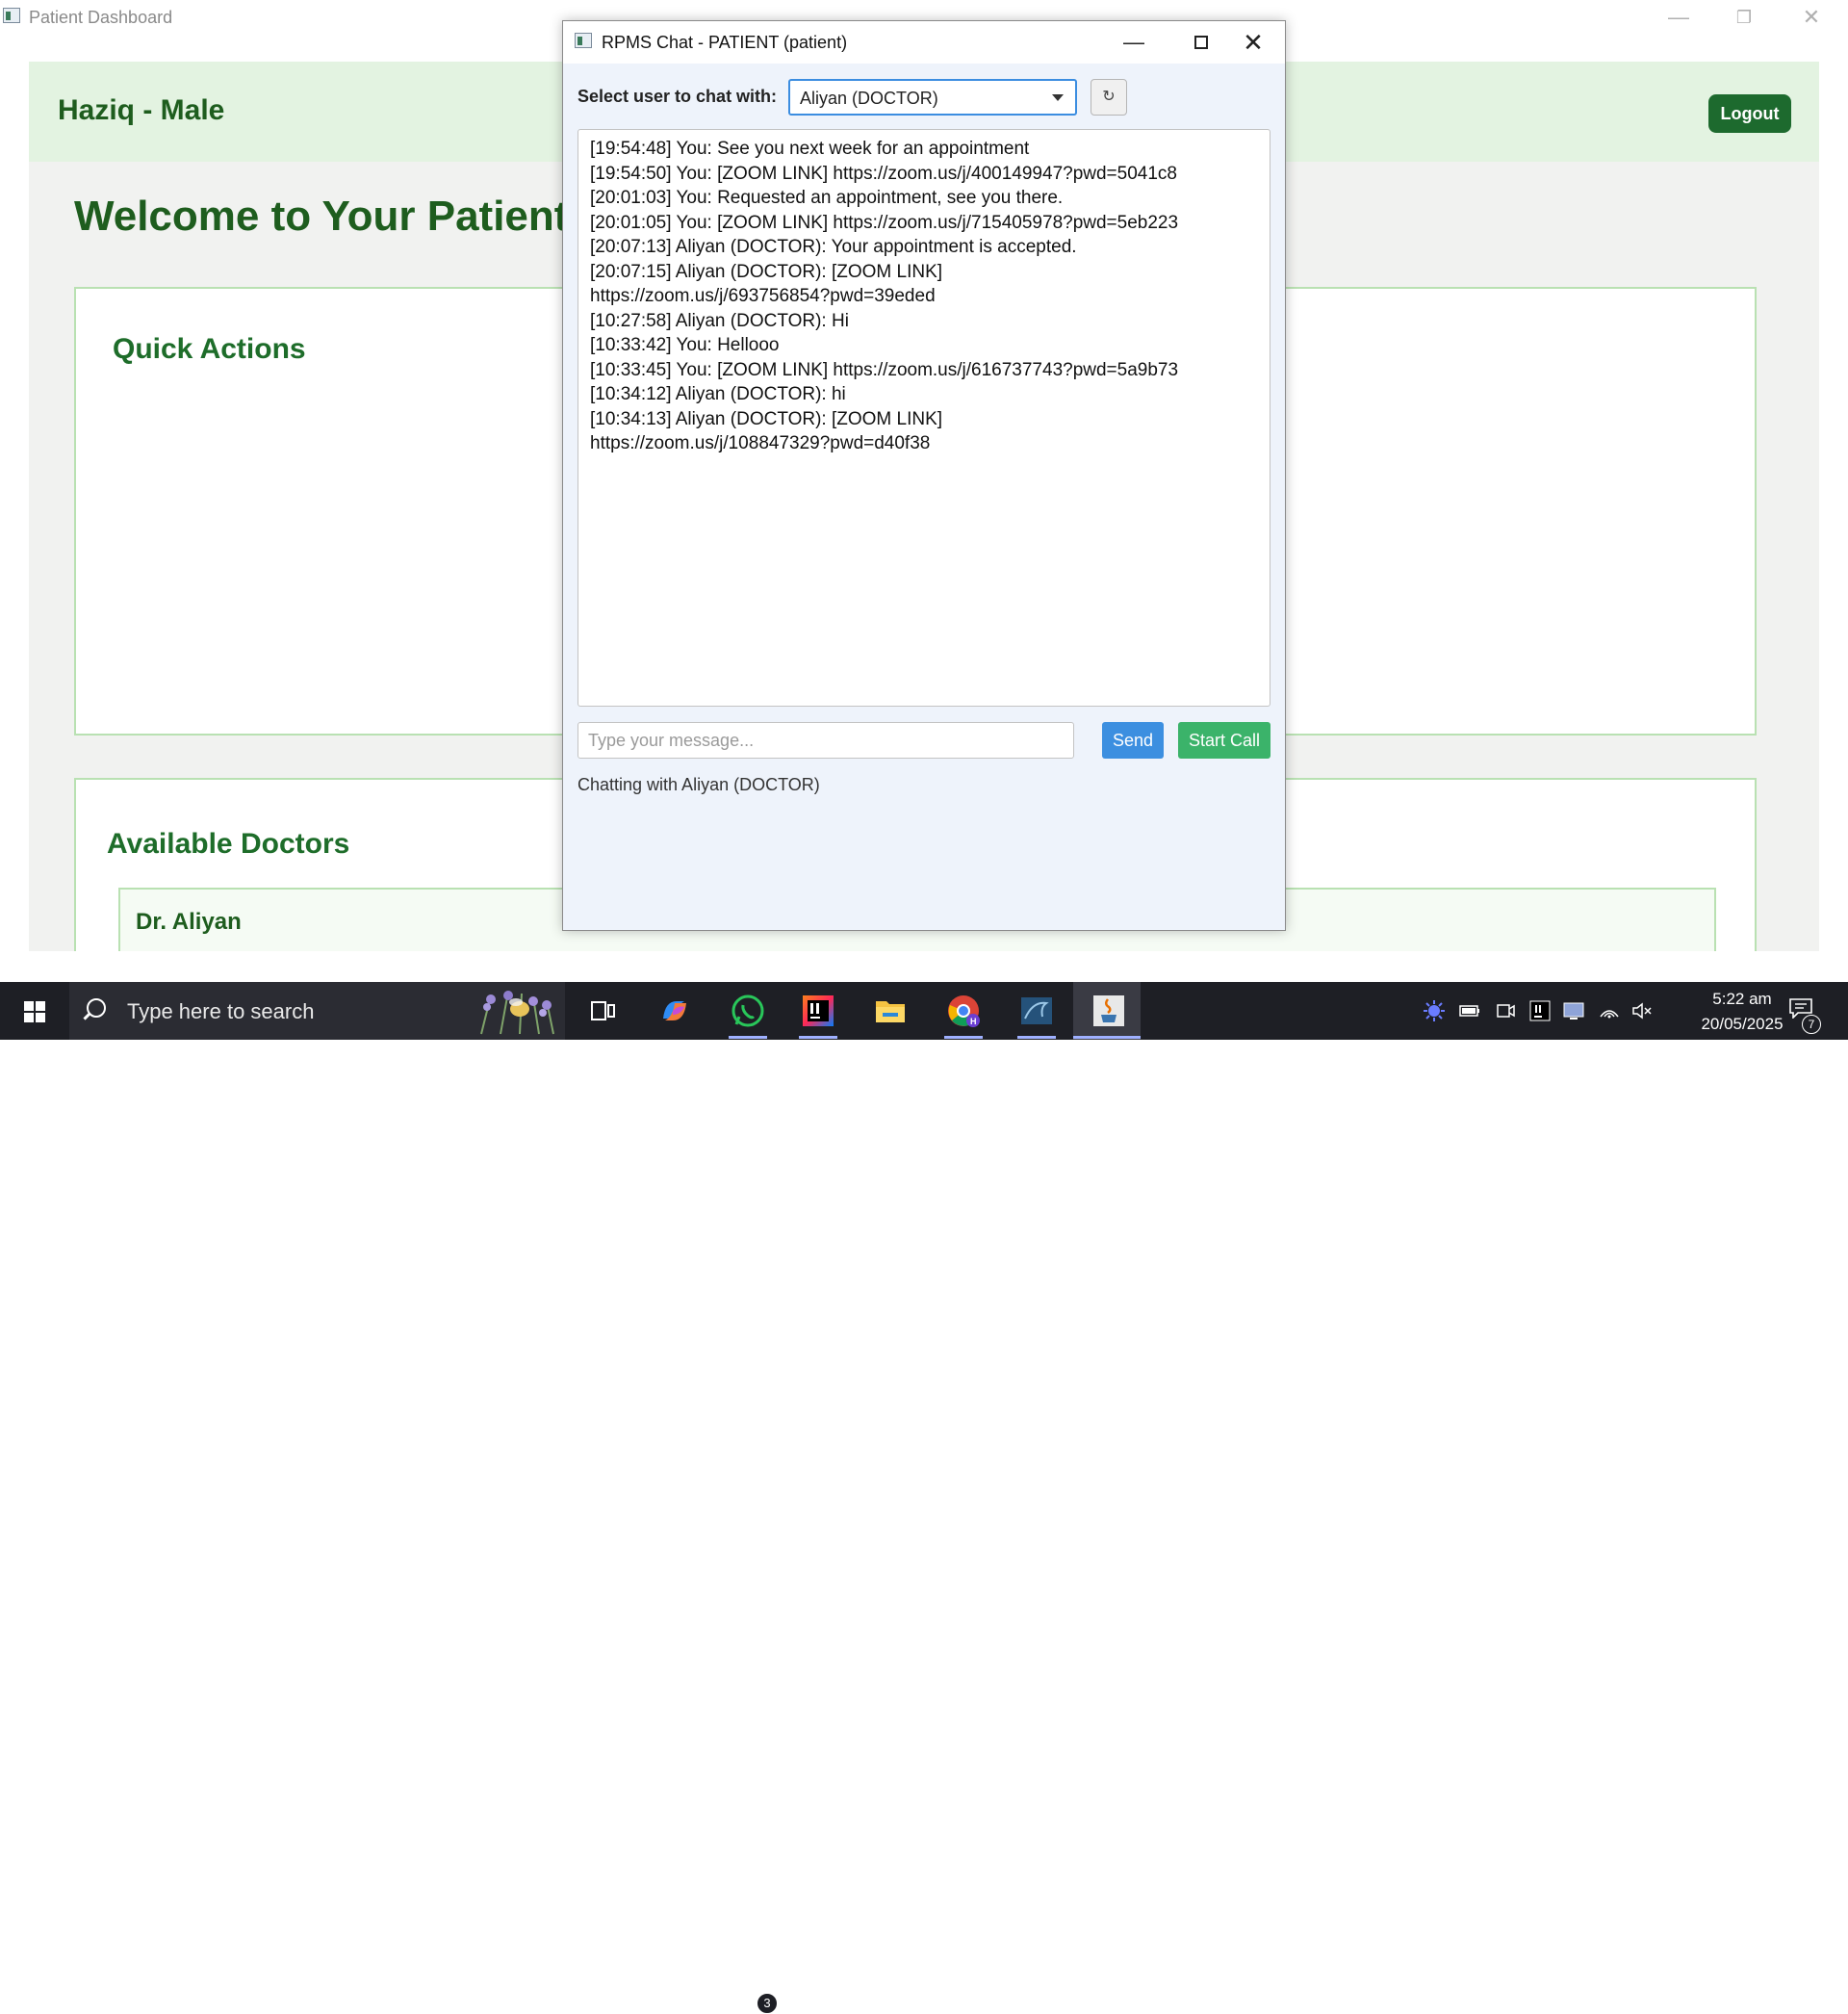  I want to click on patient-name-header: Haziq - Male, so click(141, 110).